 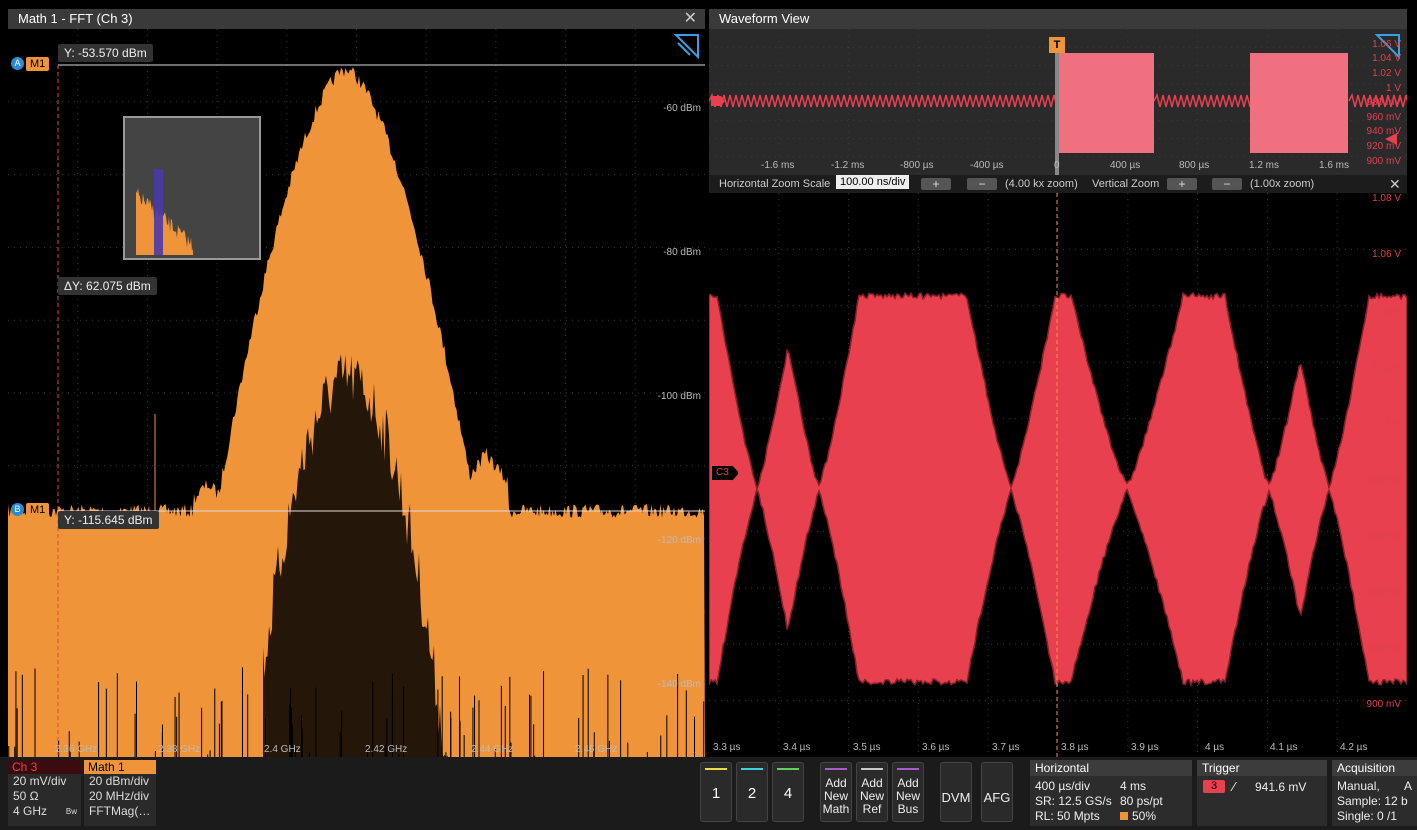 What do you see at coordinates (1282, 184) in the screenshot?
I see `v-zoom-factor: (1.00x zoom)` at bounding box center [1282, 184].